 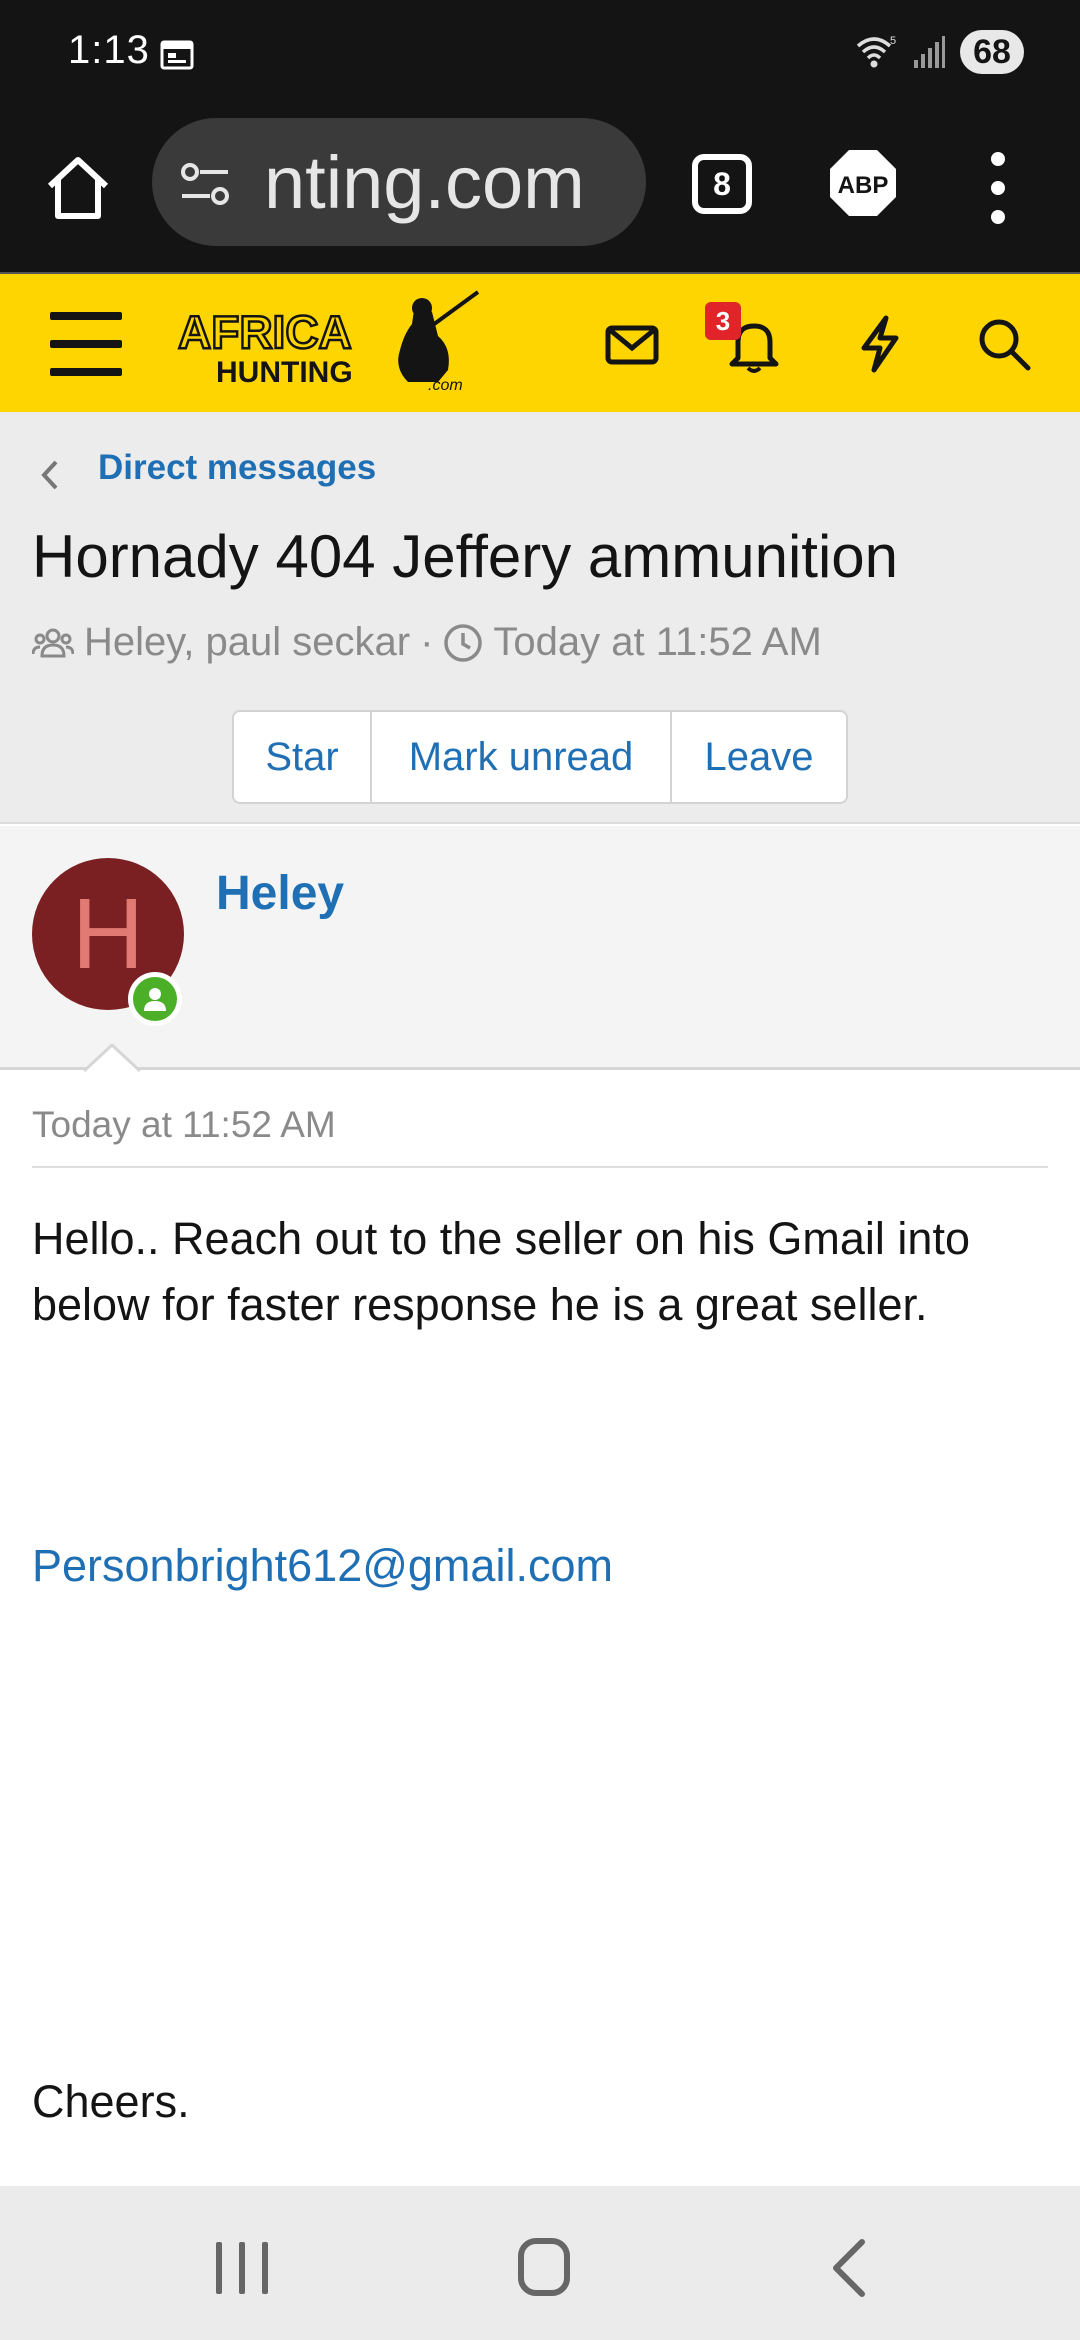 I want to click on message-closing: Cheers., so click(x=111, y=2101).